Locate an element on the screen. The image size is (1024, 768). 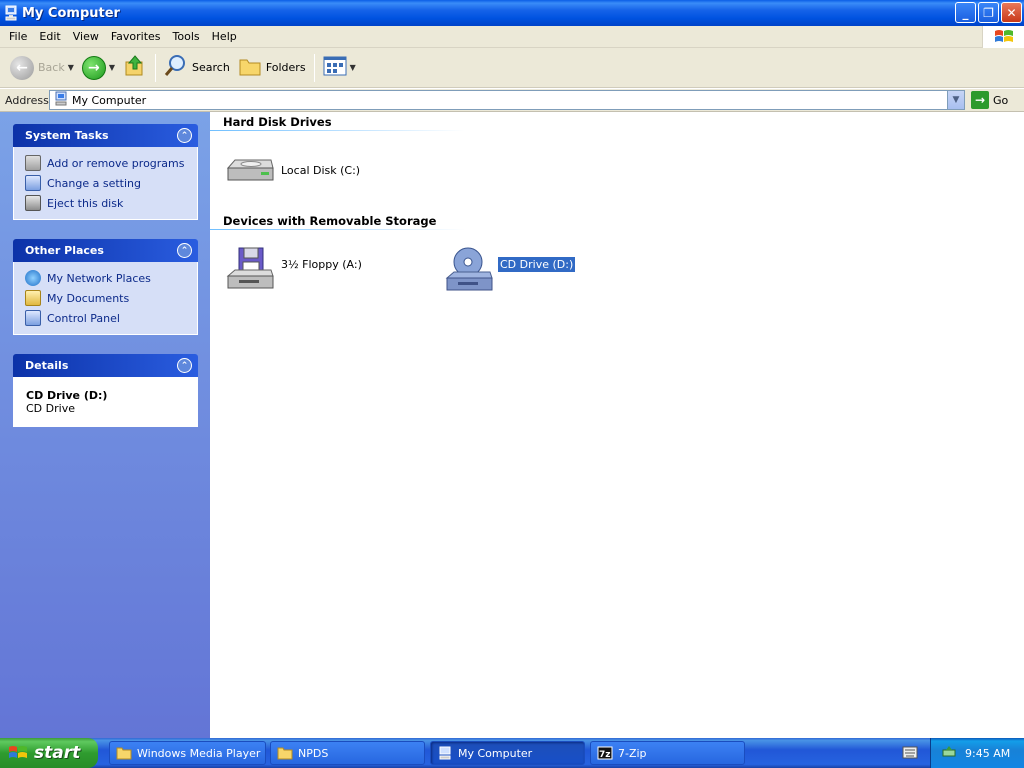
other-places-title: Other Places is located at coordinates (64, 250).